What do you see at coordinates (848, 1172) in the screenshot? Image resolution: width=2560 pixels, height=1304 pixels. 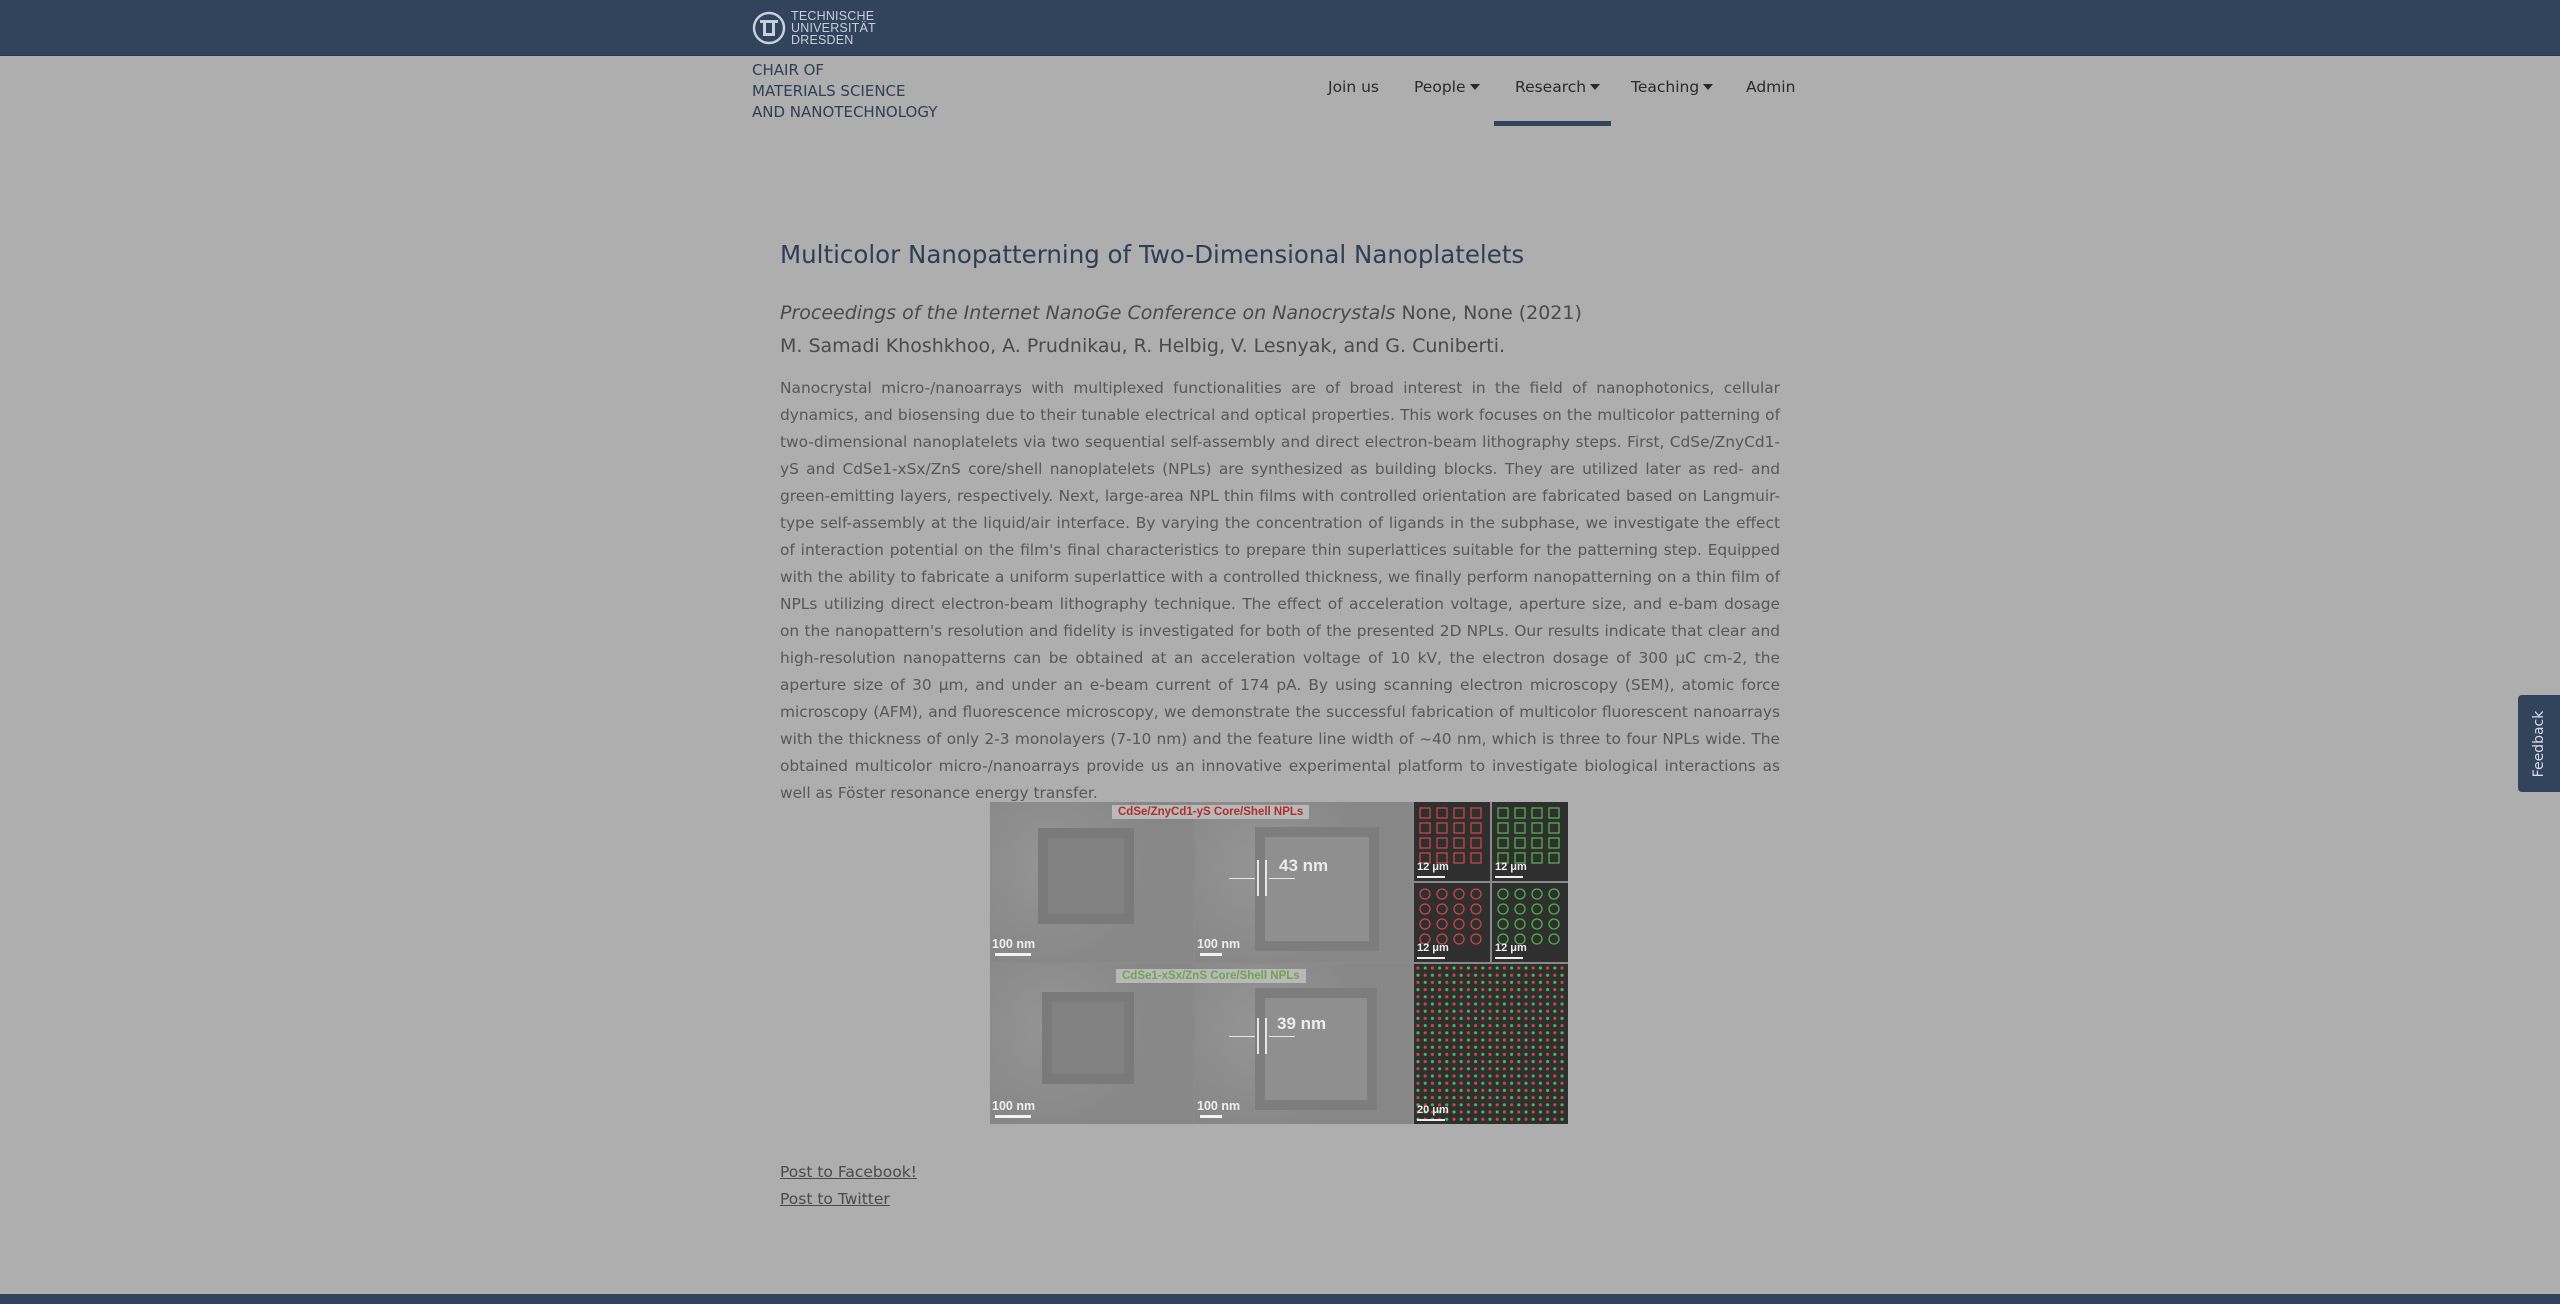 I see `share-facebook-link: Post to Facebook!` at bounding box center [848, 1172].